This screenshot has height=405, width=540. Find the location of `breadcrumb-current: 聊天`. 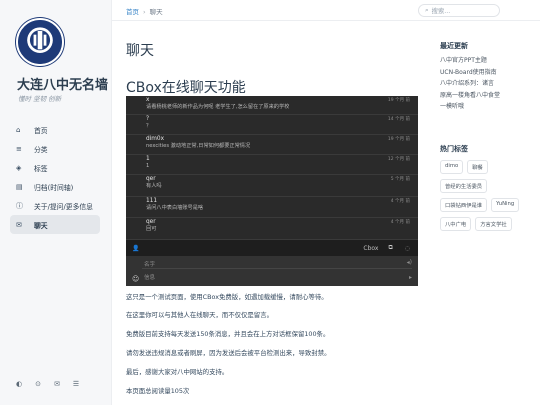

breadcrumb-current: 聊天 is located at coordinates (156, 12).